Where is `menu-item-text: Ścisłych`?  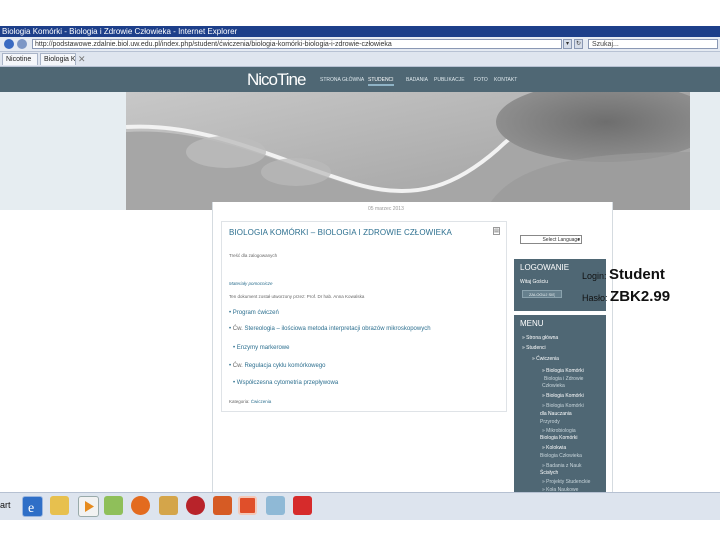
menu-item-text: Ścisłych is located at coordinates (549, 473).